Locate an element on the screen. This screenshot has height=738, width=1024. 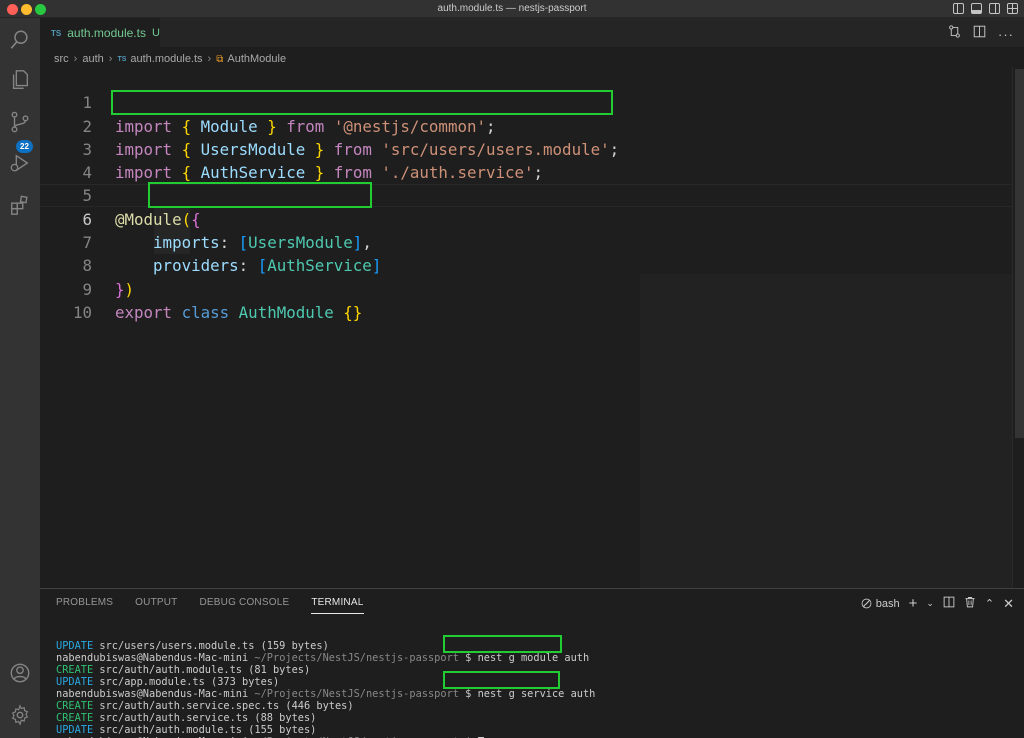
source-control-icon is located at coordinates (20, 122).